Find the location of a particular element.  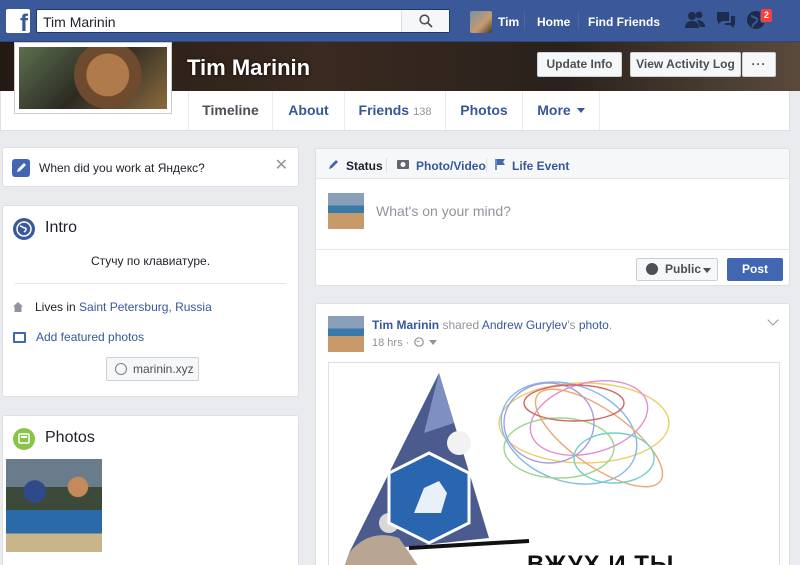

tab-about: About is located at coordinates (308, 110).